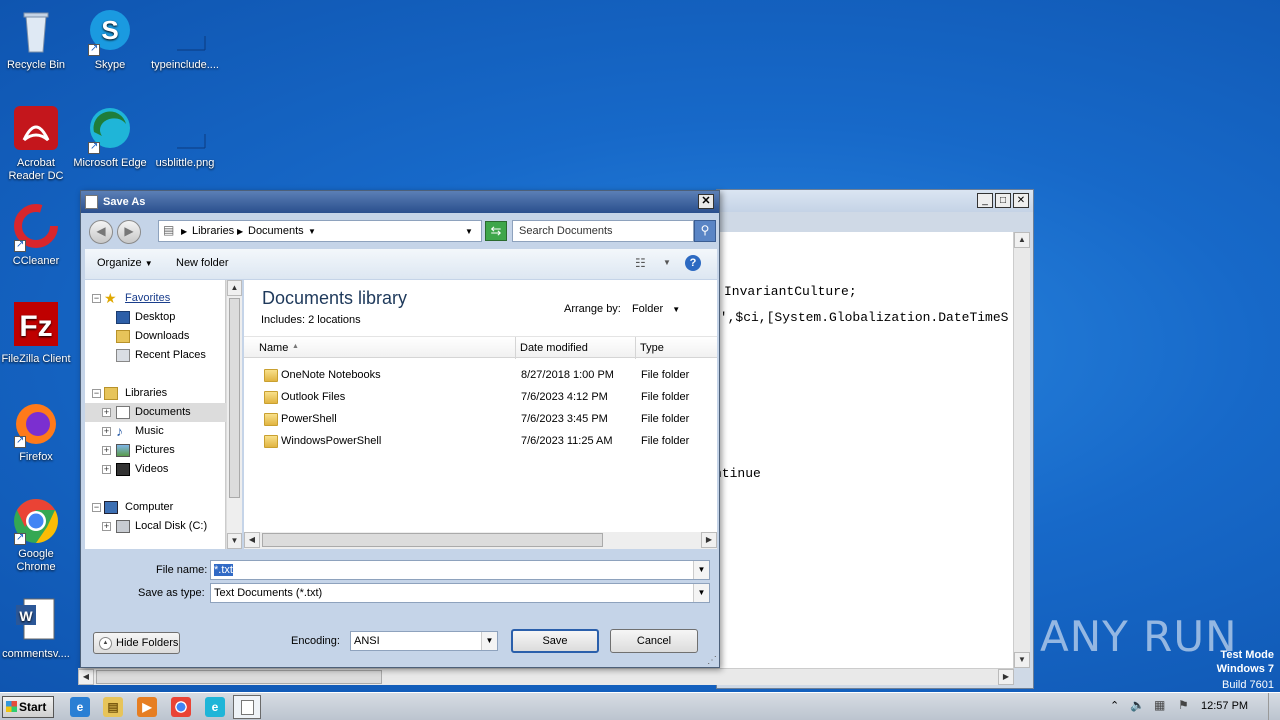 This screenshot has height=720, width=1280. What do you see at coordinates (460, 593) in the screenshot?
I see `save-as-type-select: Text Documents (*.txt) ▼` at bounding box center [460, 593].